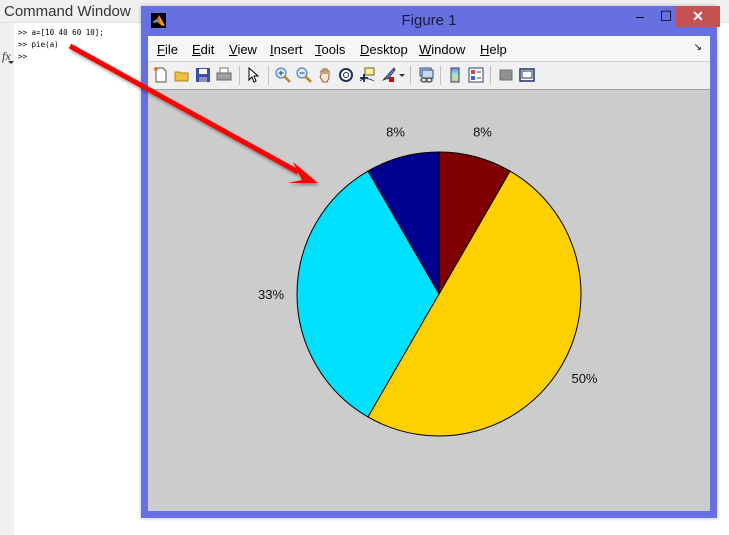  I want to click on pie-label-2: 33%, so click(271, 294).